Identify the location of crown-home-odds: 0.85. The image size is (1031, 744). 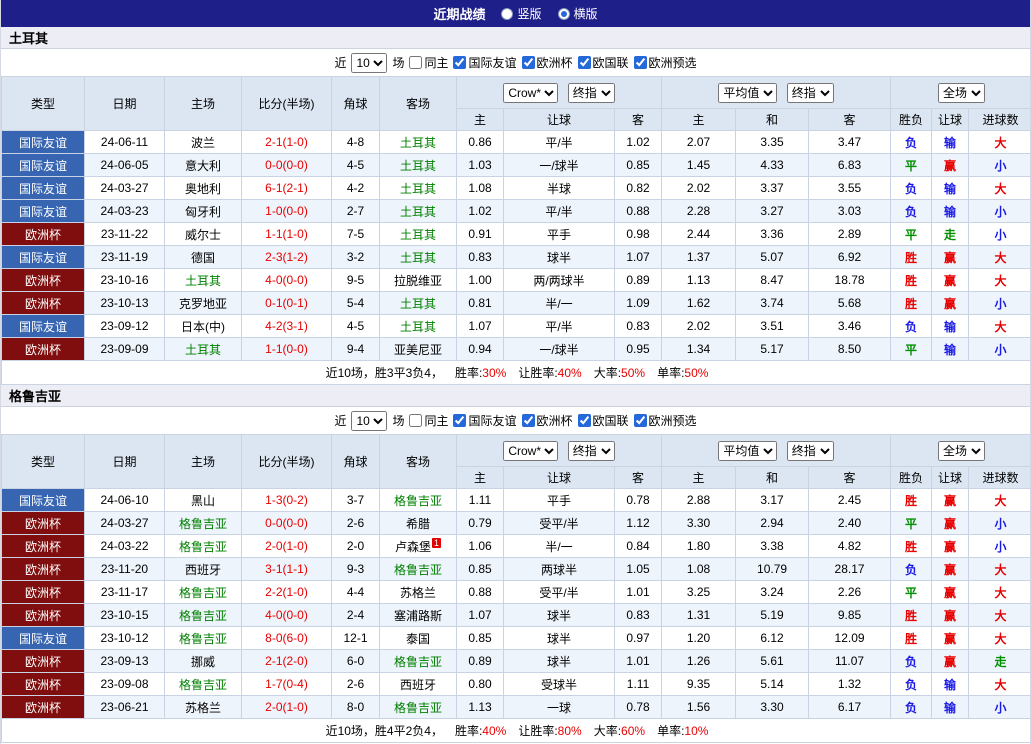
(480, 638).